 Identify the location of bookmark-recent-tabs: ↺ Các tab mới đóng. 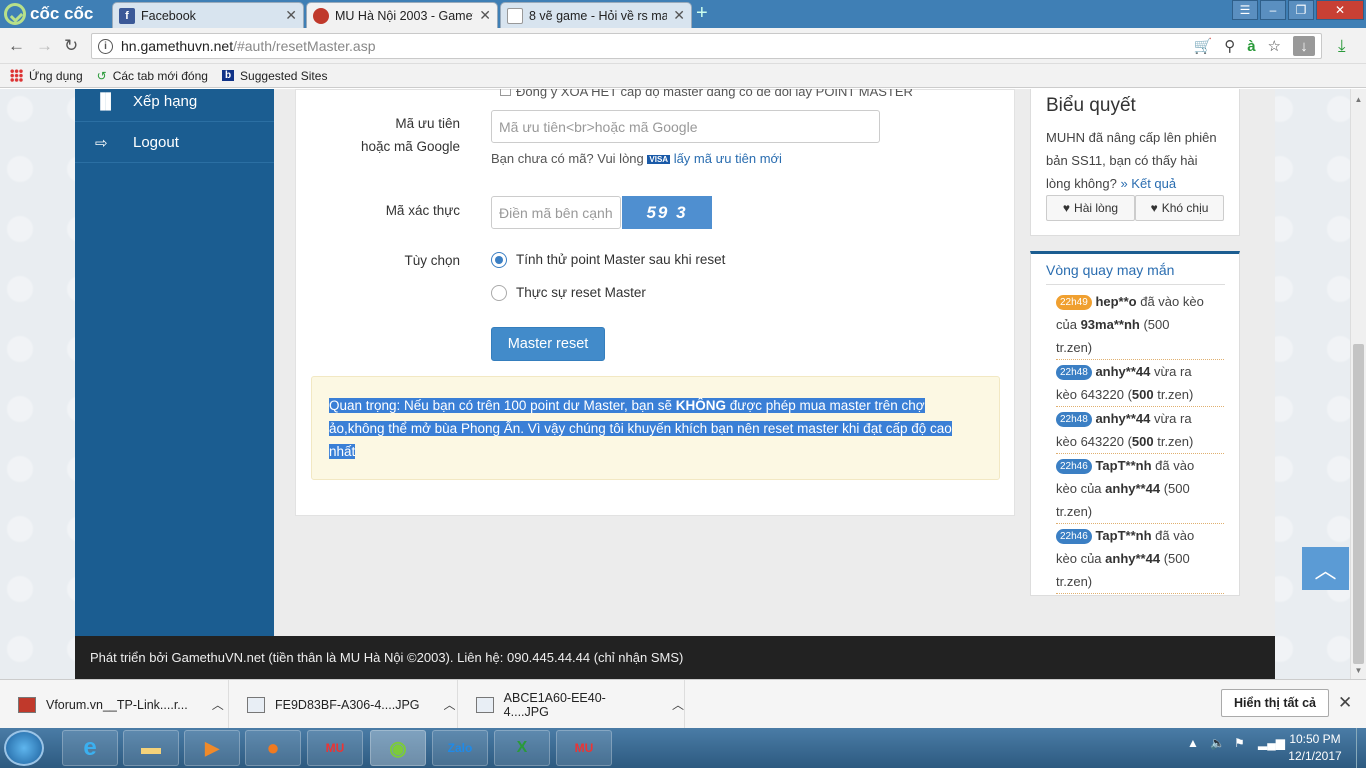
(152, 76).